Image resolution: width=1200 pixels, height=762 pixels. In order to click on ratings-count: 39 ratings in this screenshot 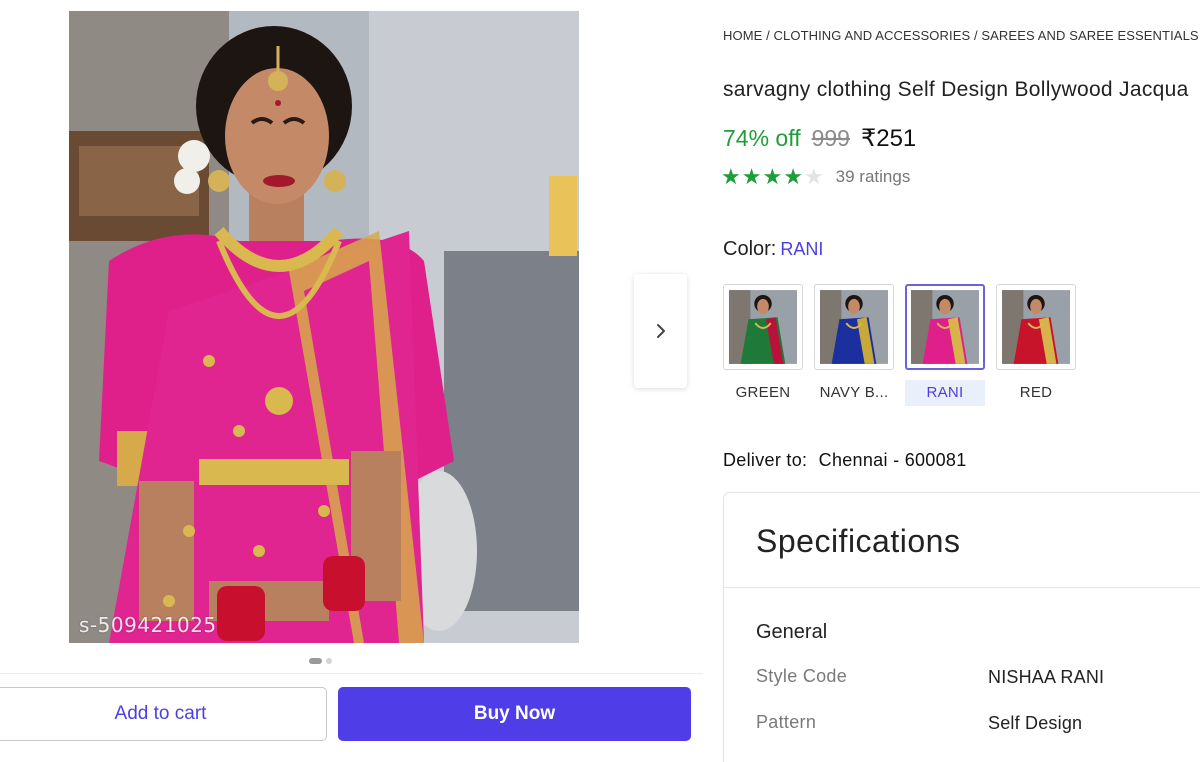, I will do `click(873, 177)`.